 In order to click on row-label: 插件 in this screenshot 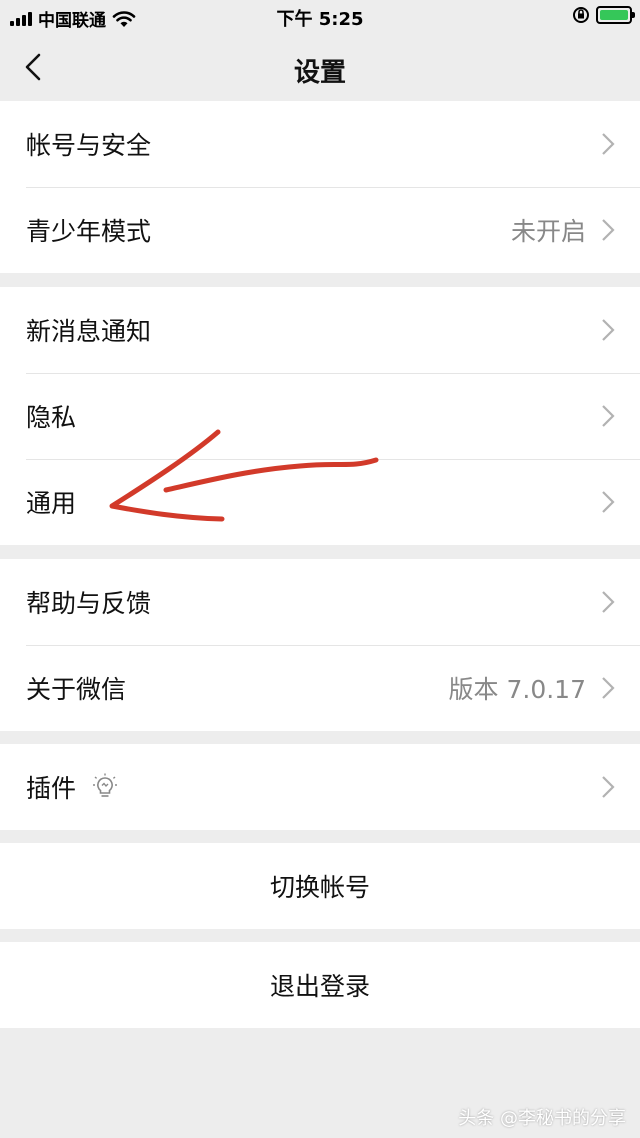, I will do `click(51, 788)`.